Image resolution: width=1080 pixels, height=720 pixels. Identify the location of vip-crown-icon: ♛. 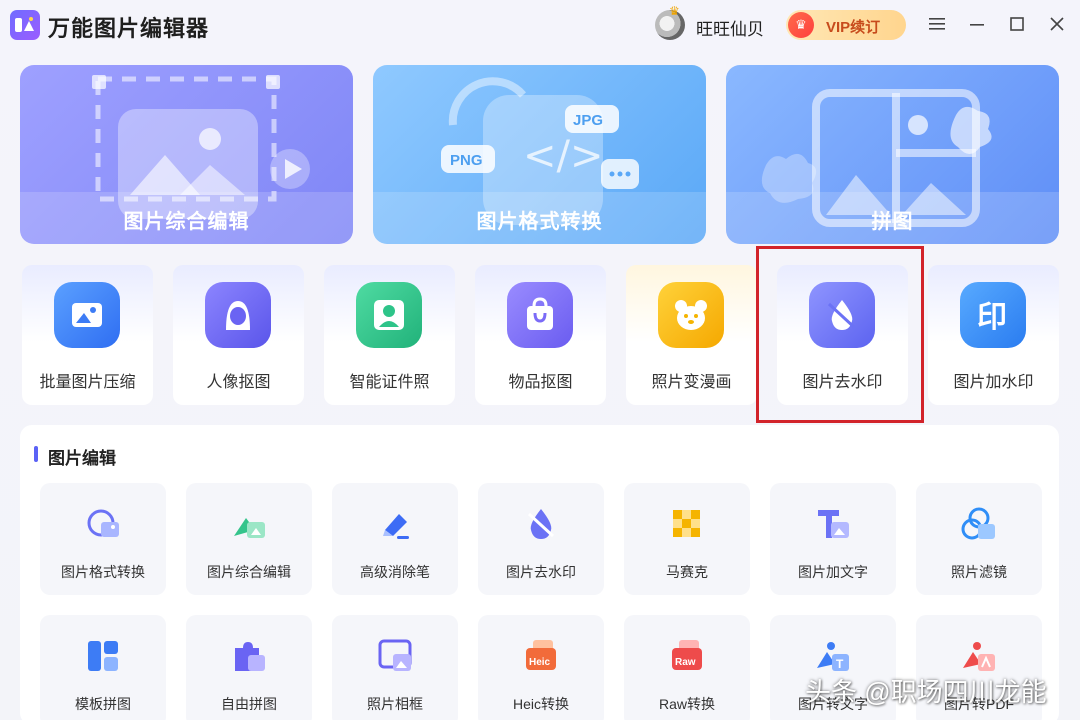
(801, 25).